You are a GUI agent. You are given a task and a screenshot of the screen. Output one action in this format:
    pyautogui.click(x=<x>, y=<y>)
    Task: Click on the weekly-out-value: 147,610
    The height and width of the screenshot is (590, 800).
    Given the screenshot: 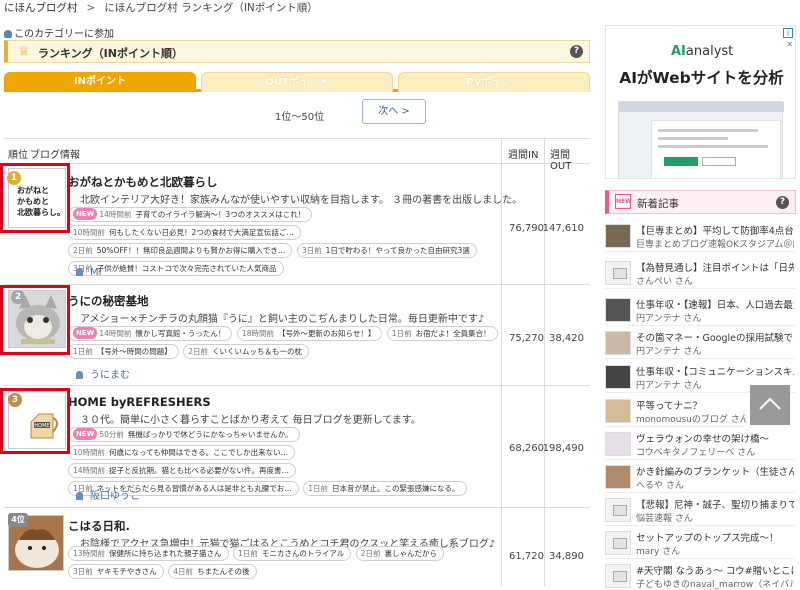 What is the action you would take?
    pyautogui.click(x=563, y=228)
    